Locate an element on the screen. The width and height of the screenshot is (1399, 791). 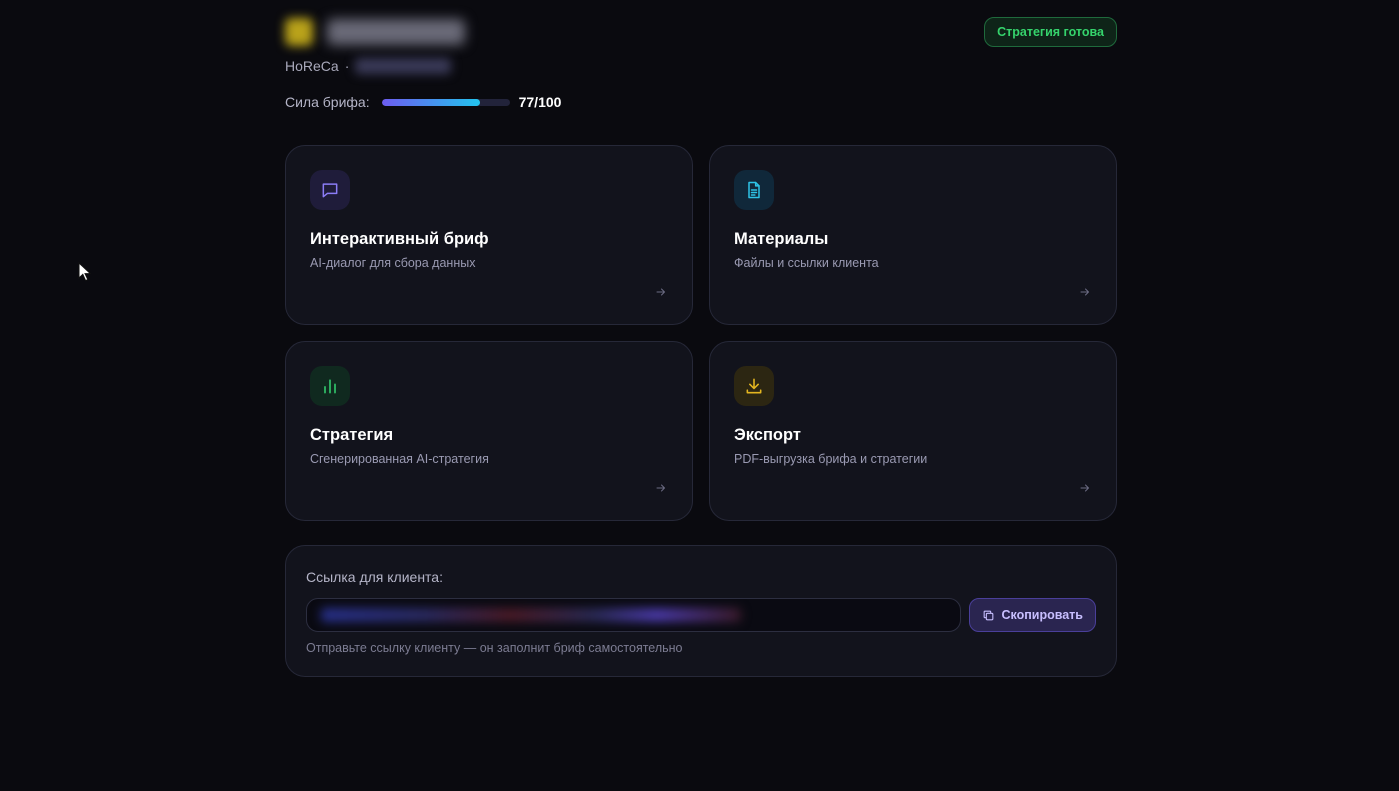
mouse-cursor-icon is located at coordinates (85, 272).